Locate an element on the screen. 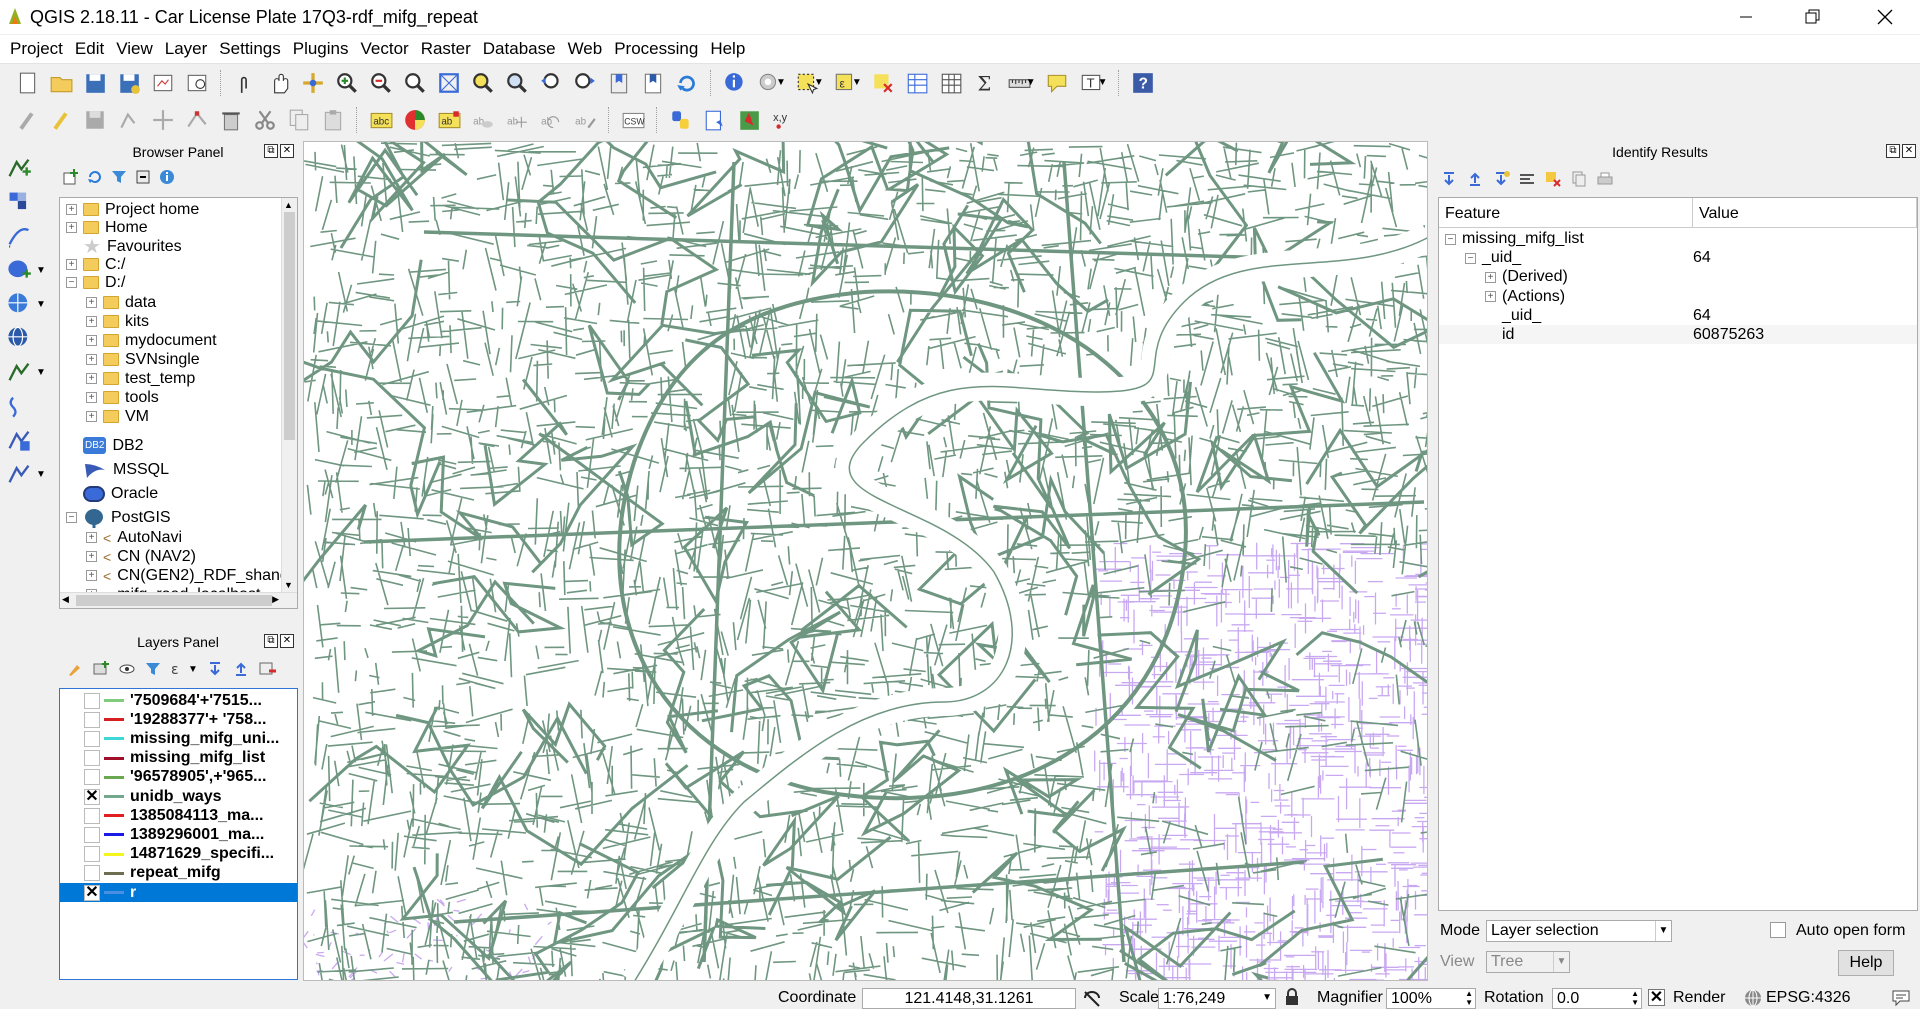  add-wfs-layer-icon: ▼ is located at coordinates (26, 372).